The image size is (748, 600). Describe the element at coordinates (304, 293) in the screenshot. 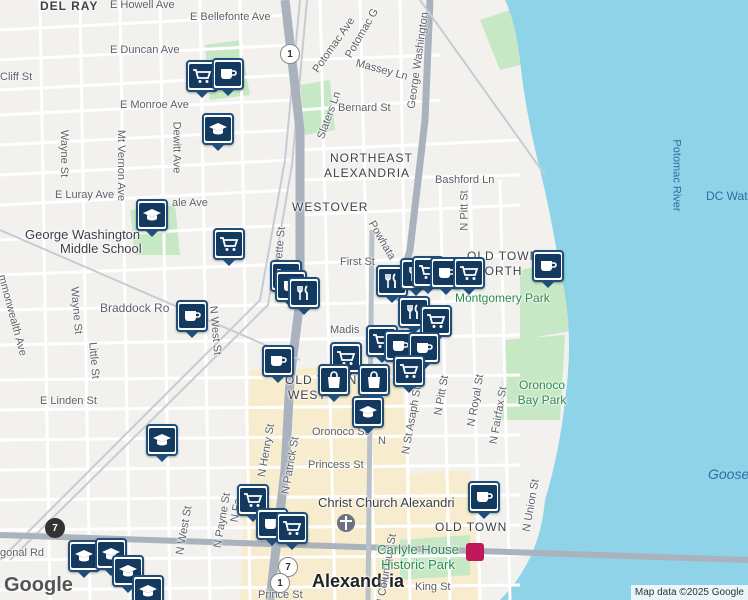

I see `fork-knife-icon` at that location.